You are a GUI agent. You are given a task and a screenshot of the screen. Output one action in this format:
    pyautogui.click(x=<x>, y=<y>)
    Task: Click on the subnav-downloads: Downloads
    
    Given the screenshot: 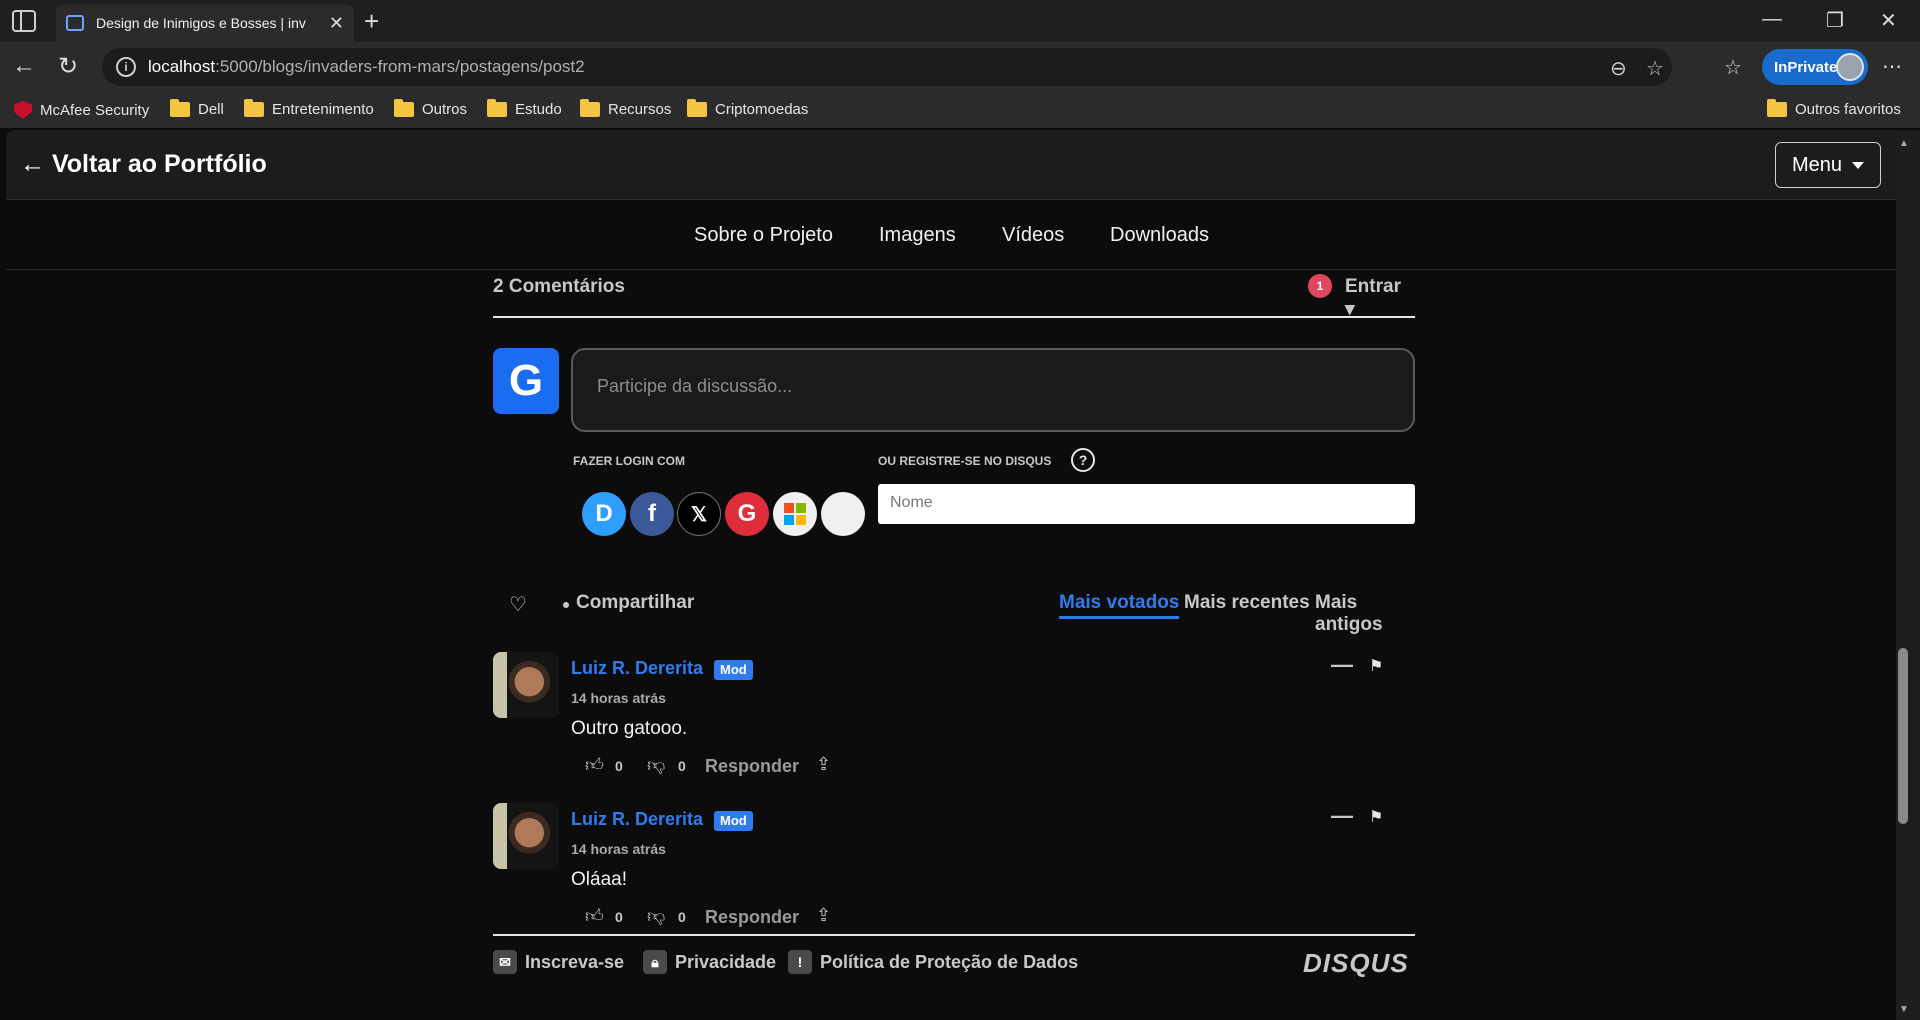 What is the action you would take?
    pyautogui.click(x=1159, y=235)
    